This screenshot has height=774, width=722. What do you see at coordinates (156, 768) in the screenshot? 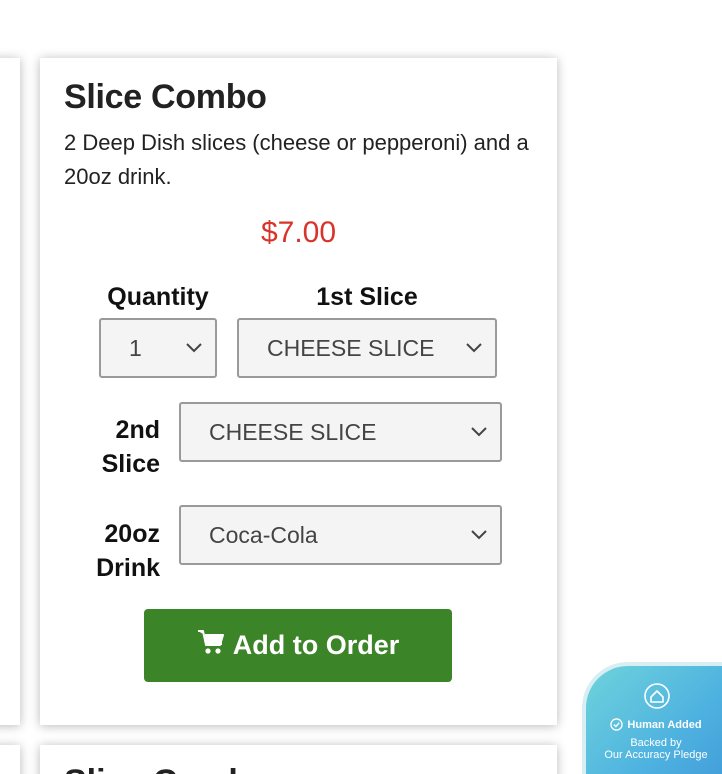
I see `next-item-title: Slice Comb` at bounding box center [156, 768].